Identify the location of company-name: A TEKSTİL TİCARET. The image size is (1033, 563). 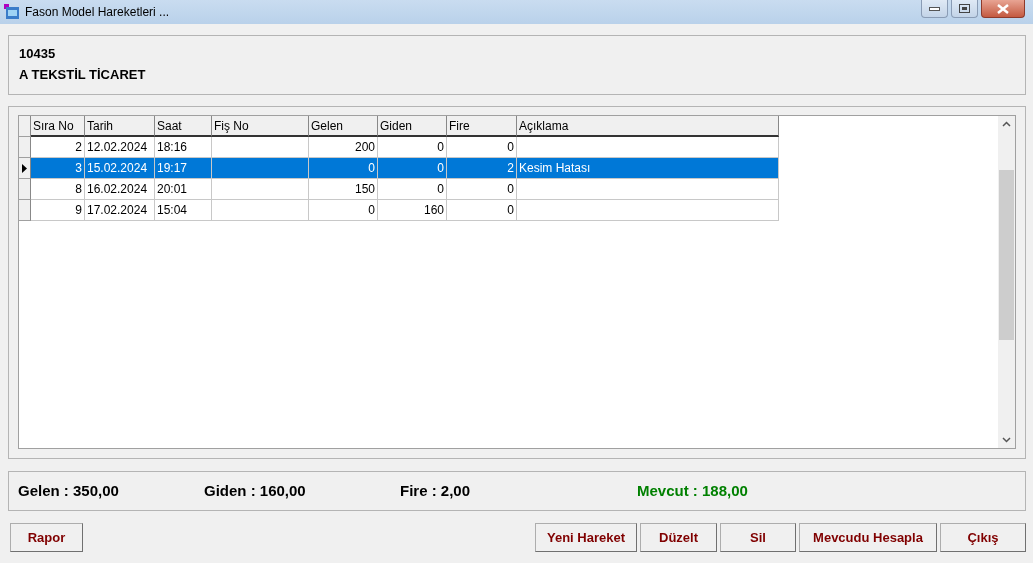
(83, 74).